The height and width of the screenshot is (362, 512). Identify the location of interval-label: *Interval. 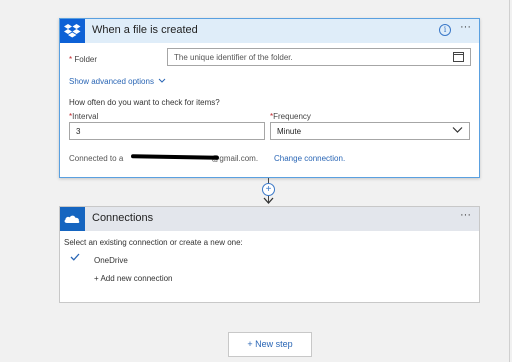
(84, 116).